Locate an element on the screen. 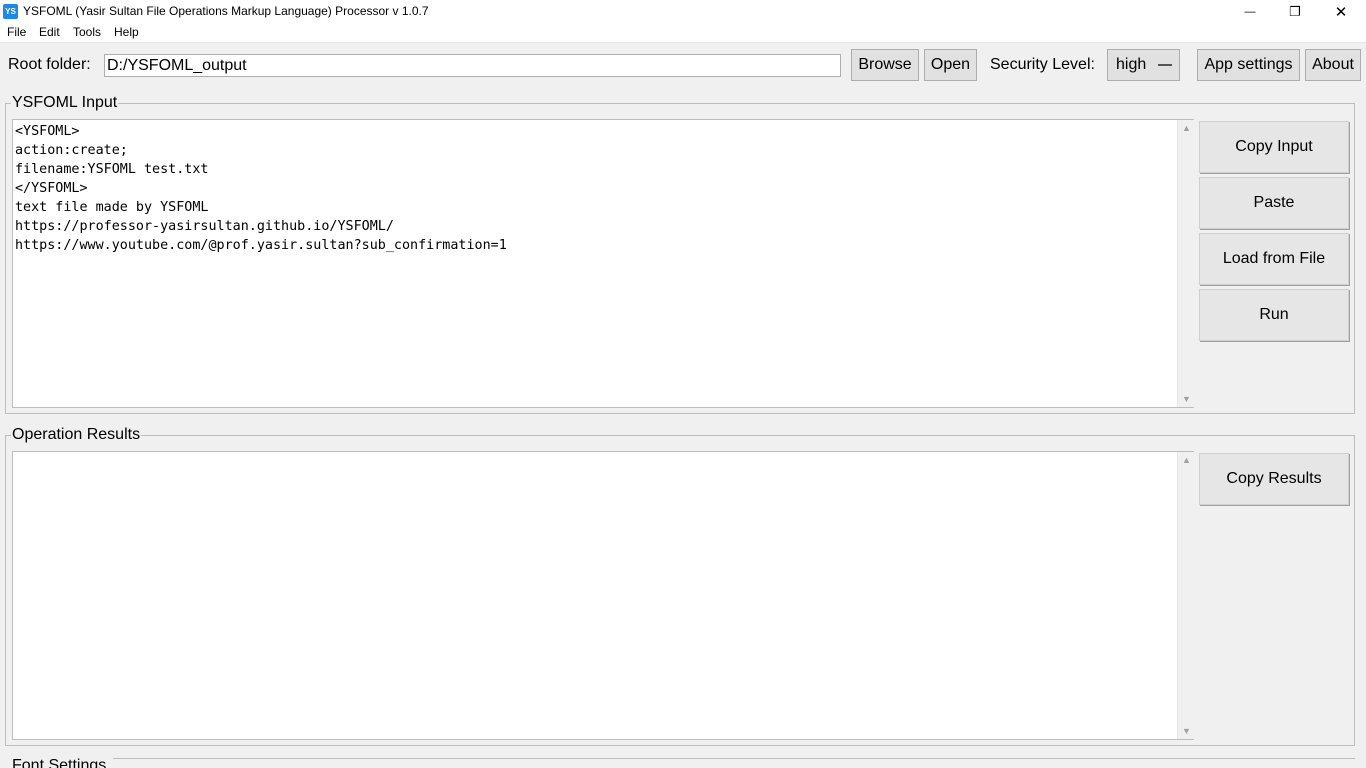  minimize-button: — is located at coordinates (1250, 12).